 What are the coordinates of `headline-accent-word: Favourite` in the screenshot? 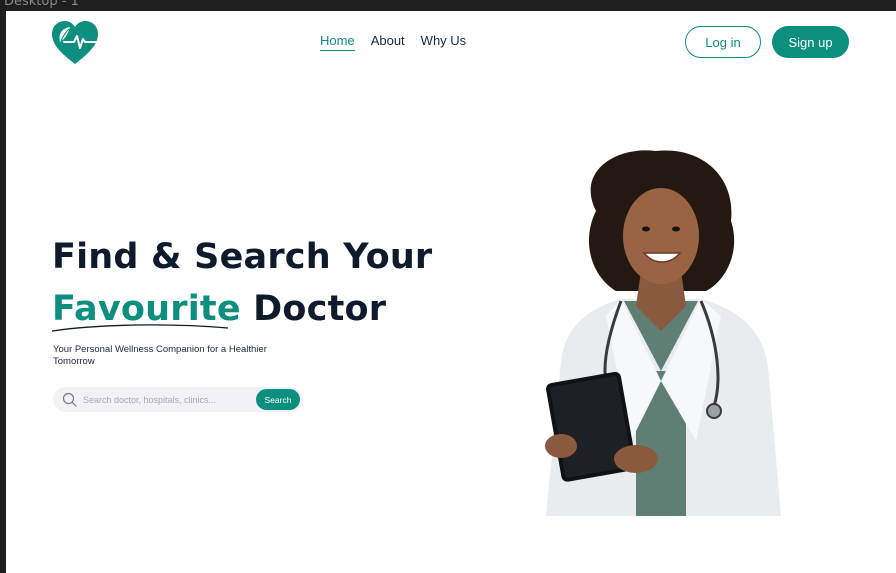 It's located at (146, 309).